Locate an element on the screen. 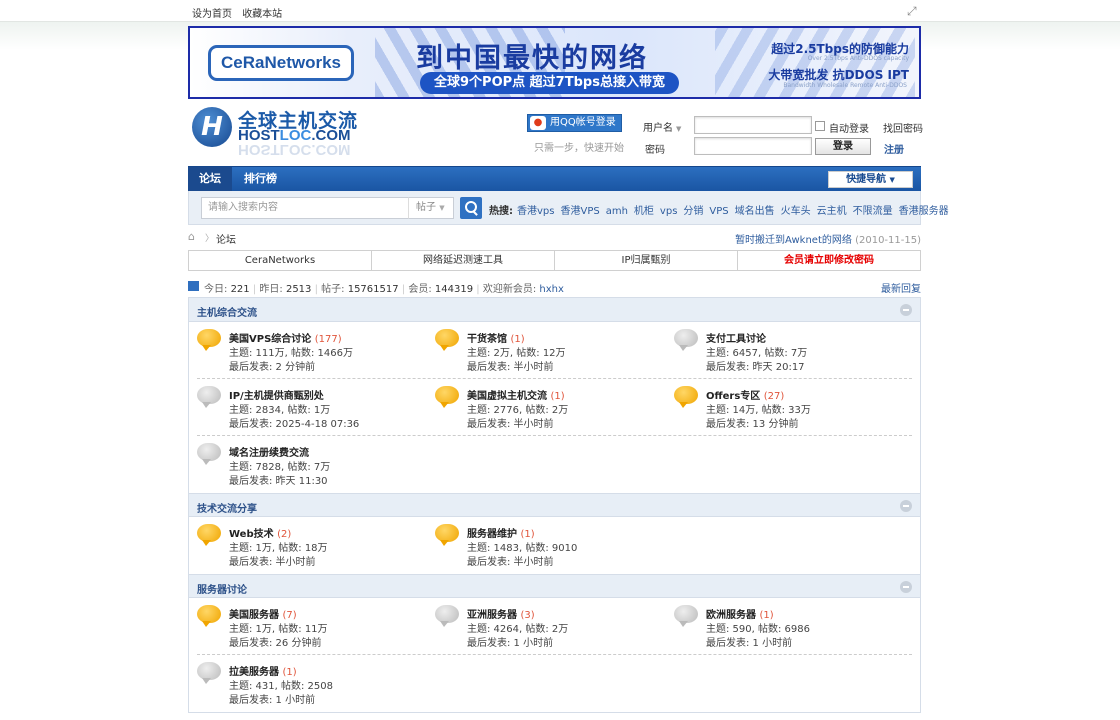 Image resolution: width=1120 pixels, height=720 pixels. auto-login-checkbox is located at coordinates (820, 126).